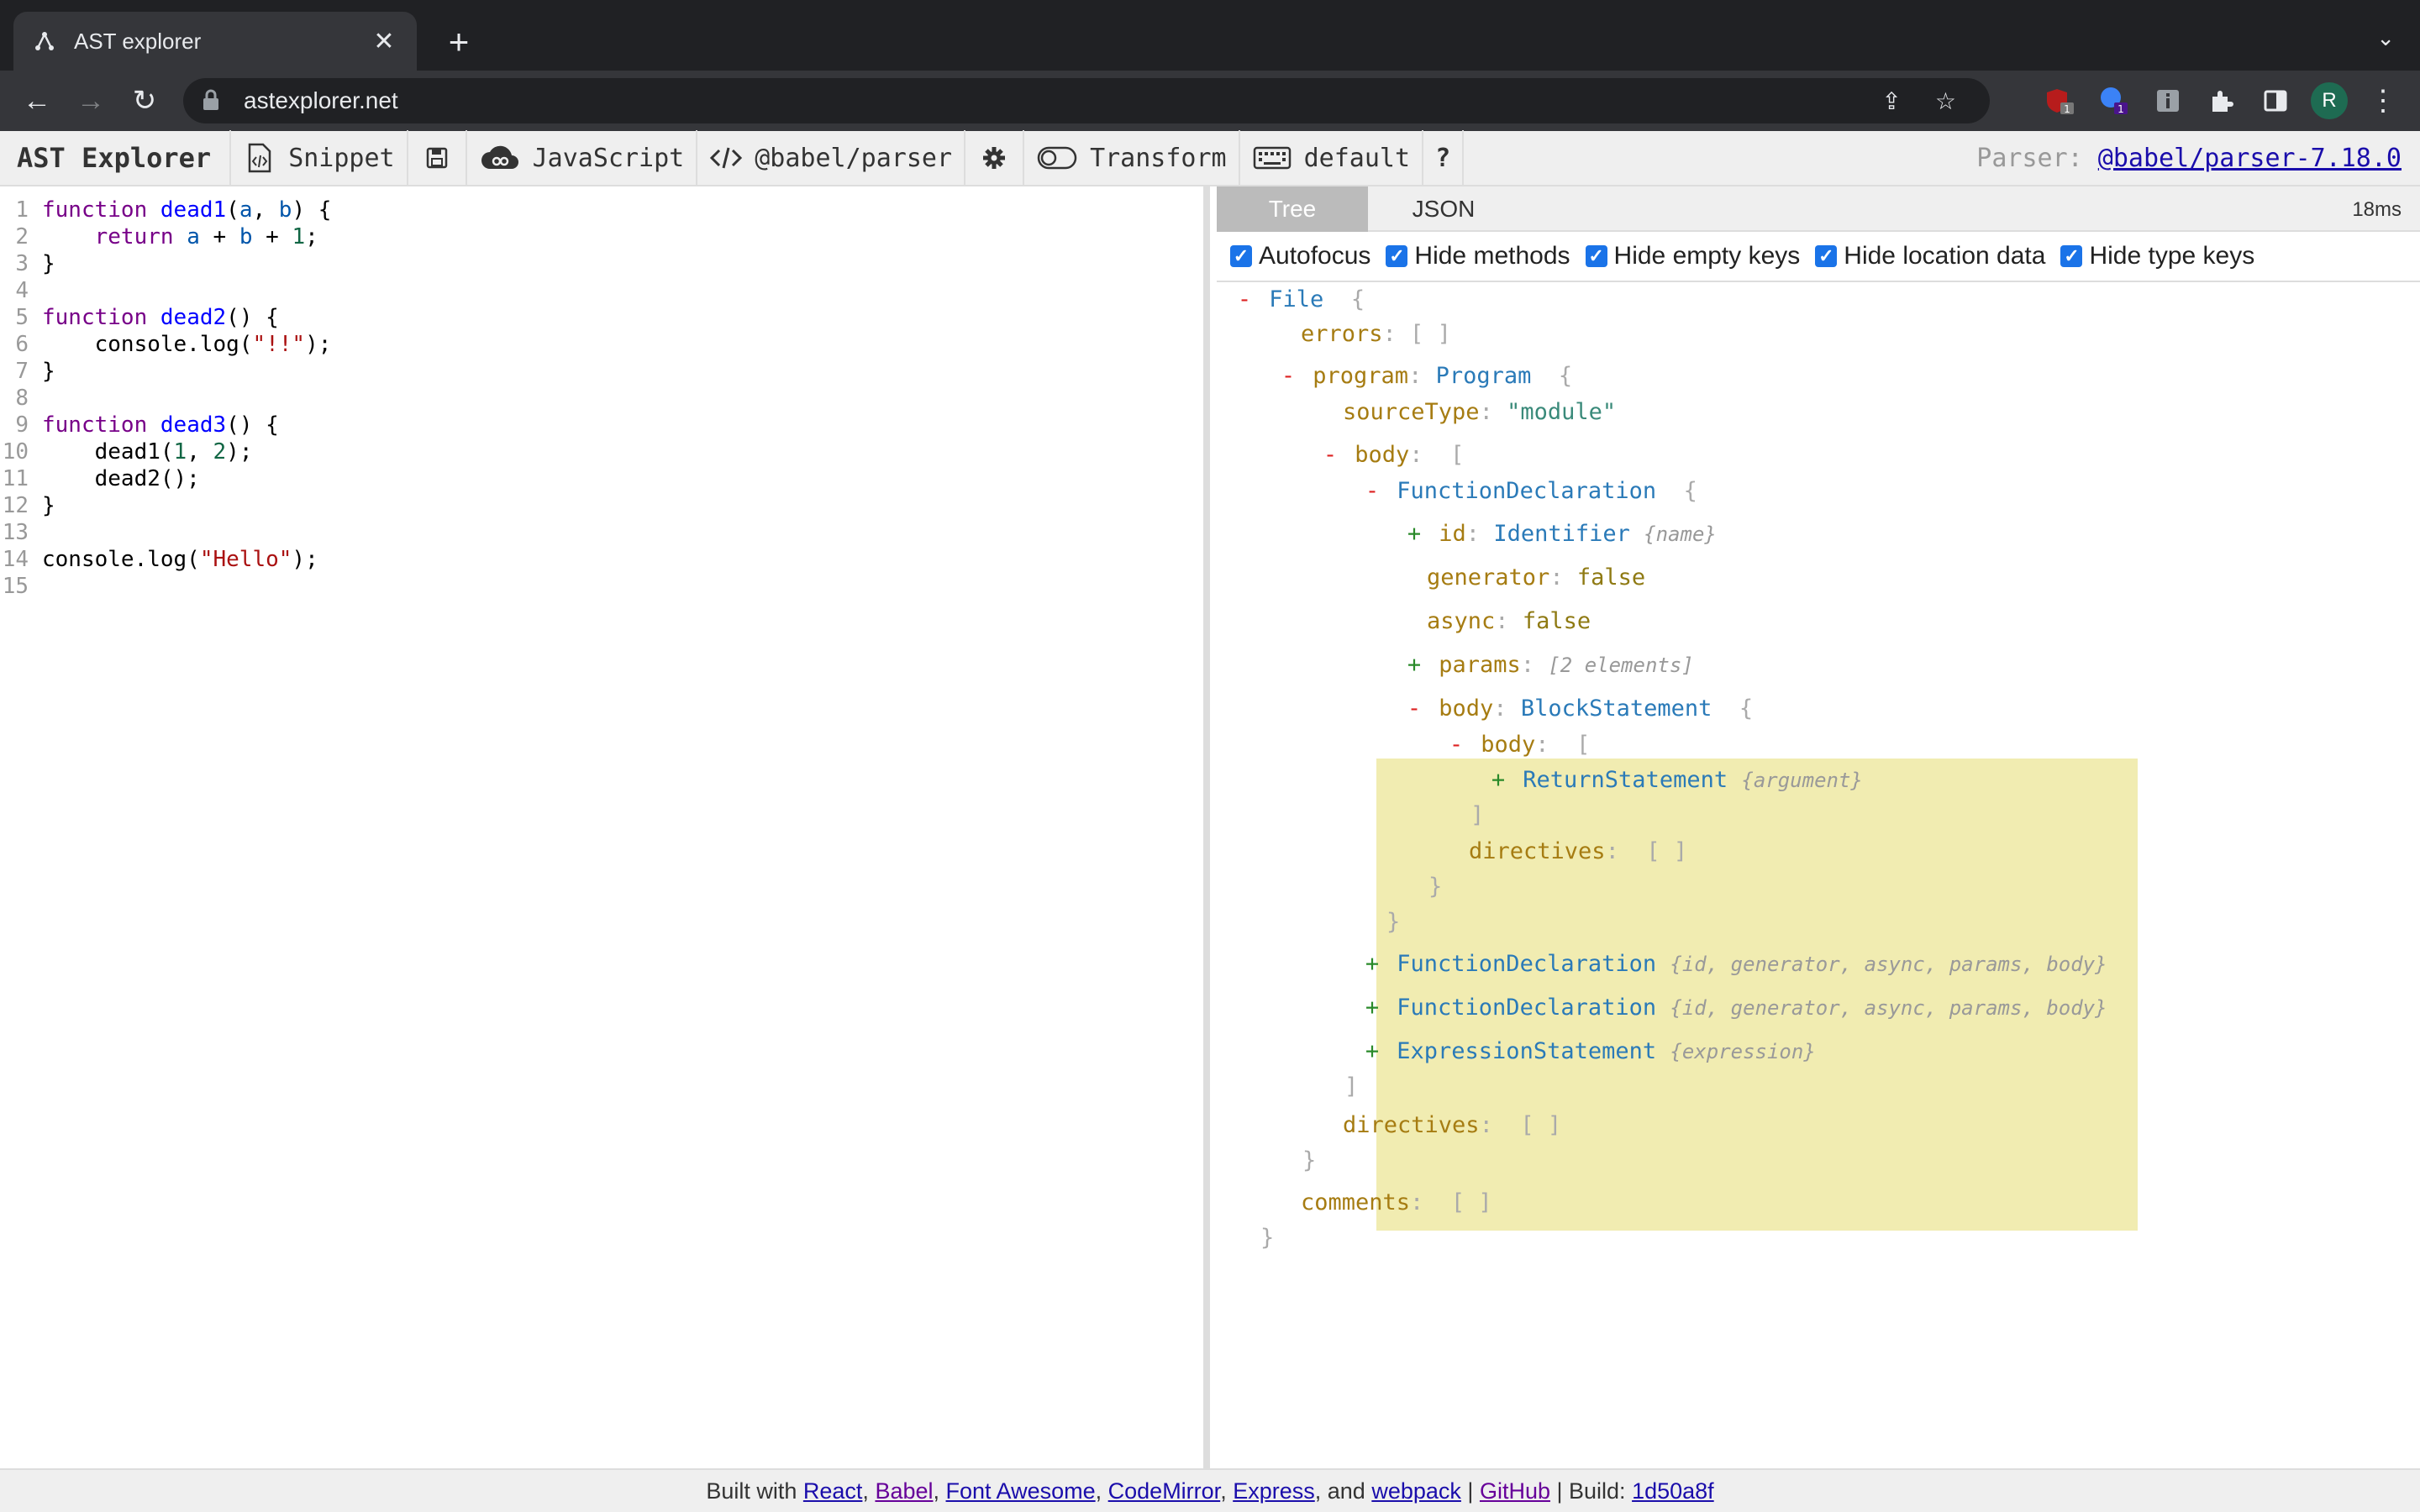 This screenshot has height=1512, width=2420. Describe the element at coordinates (1818, 209) in the screenshot. I see `output-tabs: Tree JSON 18ms` at that location.